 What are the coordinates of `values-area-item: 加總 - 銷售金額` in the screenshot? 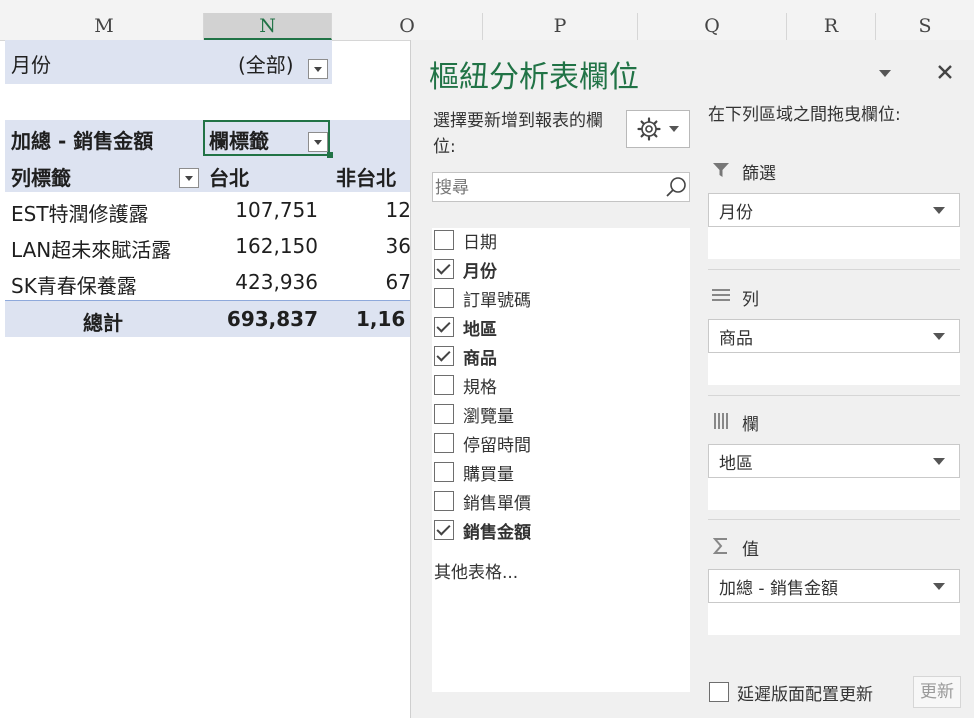 It's located at (834, 586).